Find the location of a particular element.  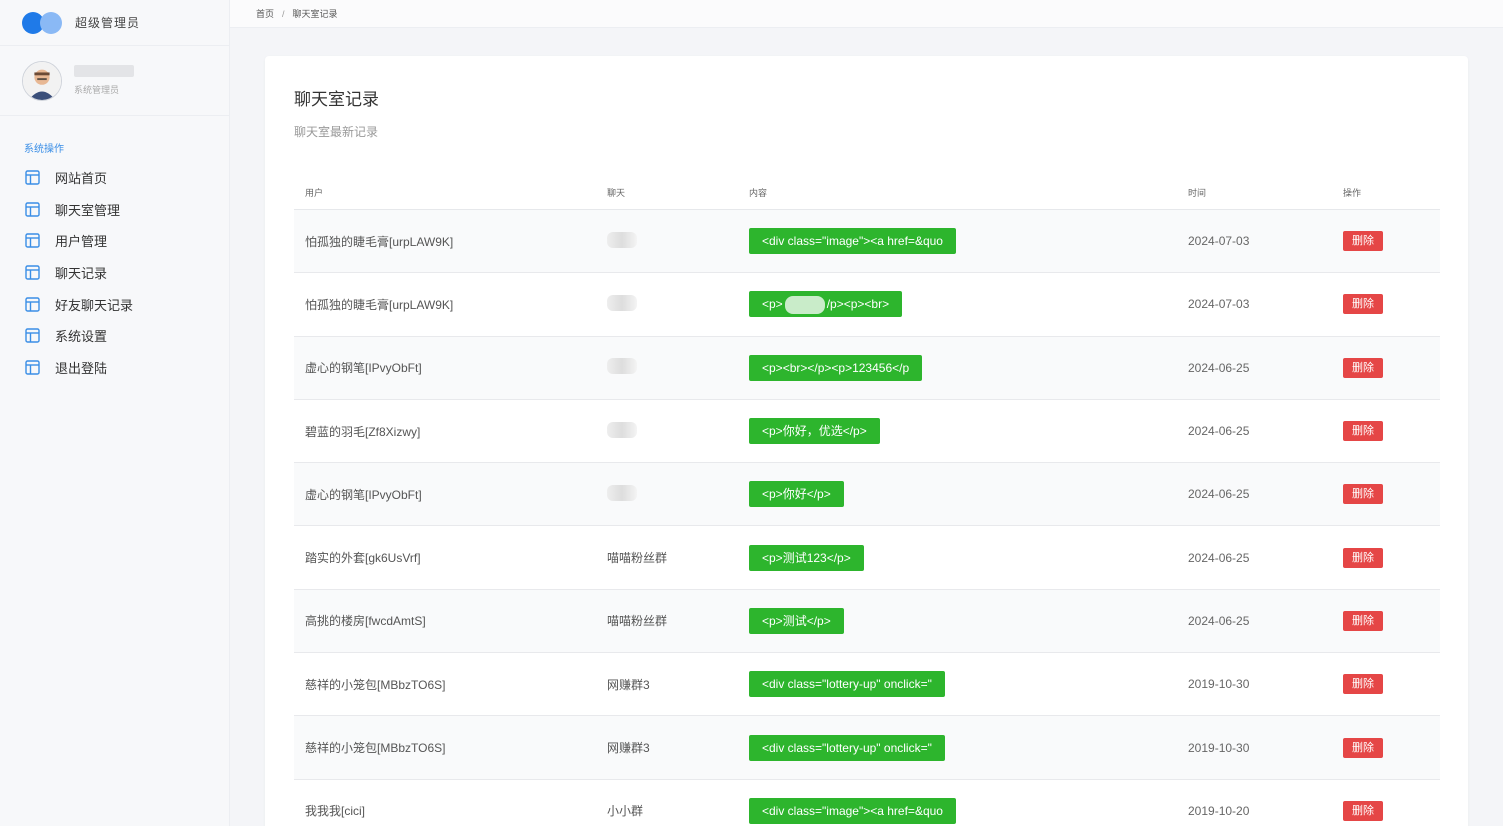

table-row: 虚心的钢笔[IPvyObFt] <p>你好</p> 2024-06-25 删除 is located at coordinates (867, 495).